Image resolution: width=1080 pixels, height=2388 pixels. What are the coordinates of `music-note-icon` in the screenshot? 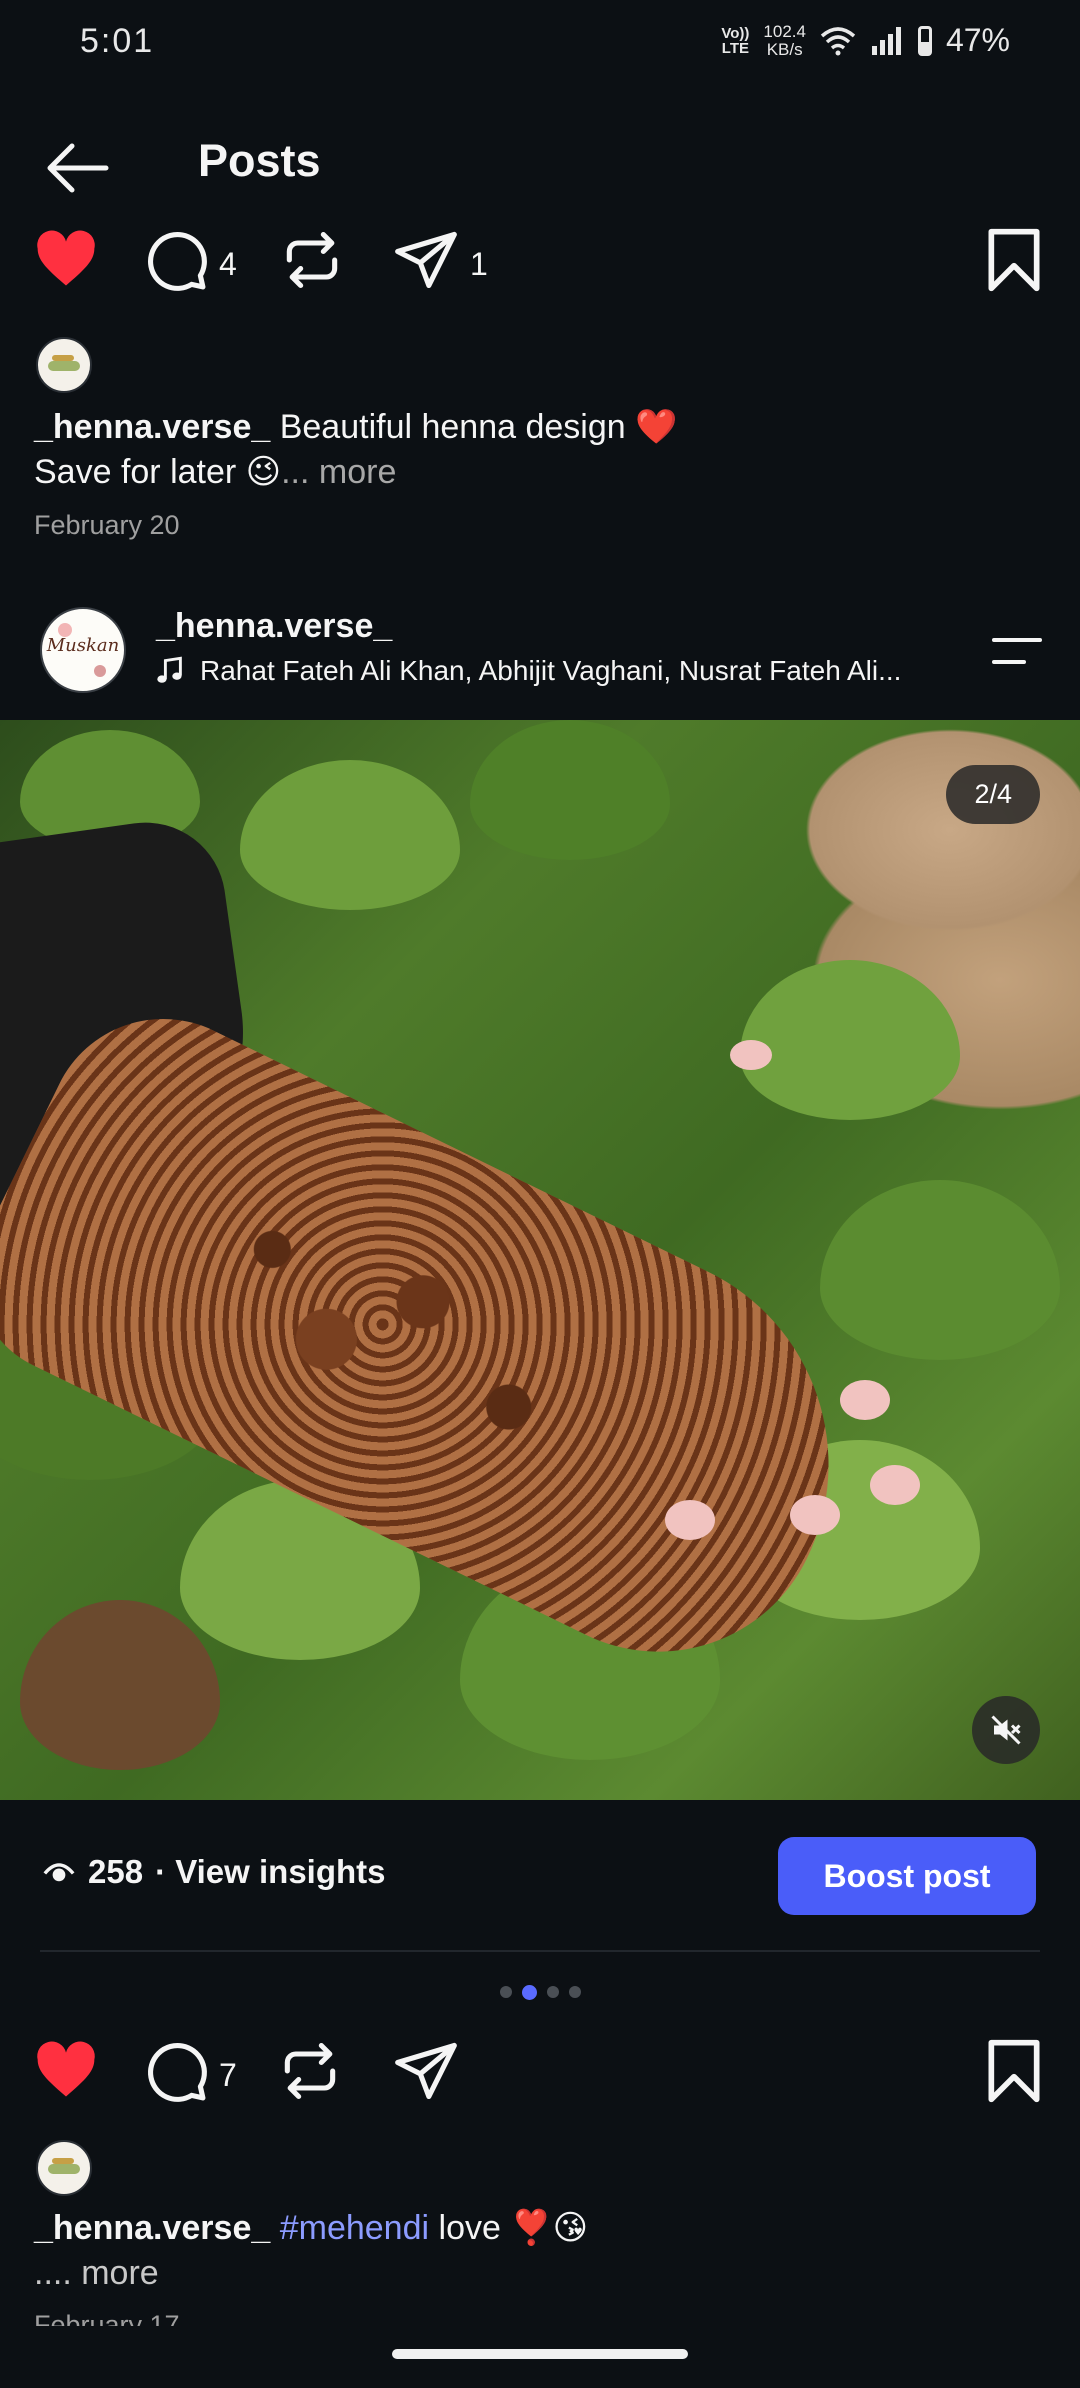 It's located at (169, 669).